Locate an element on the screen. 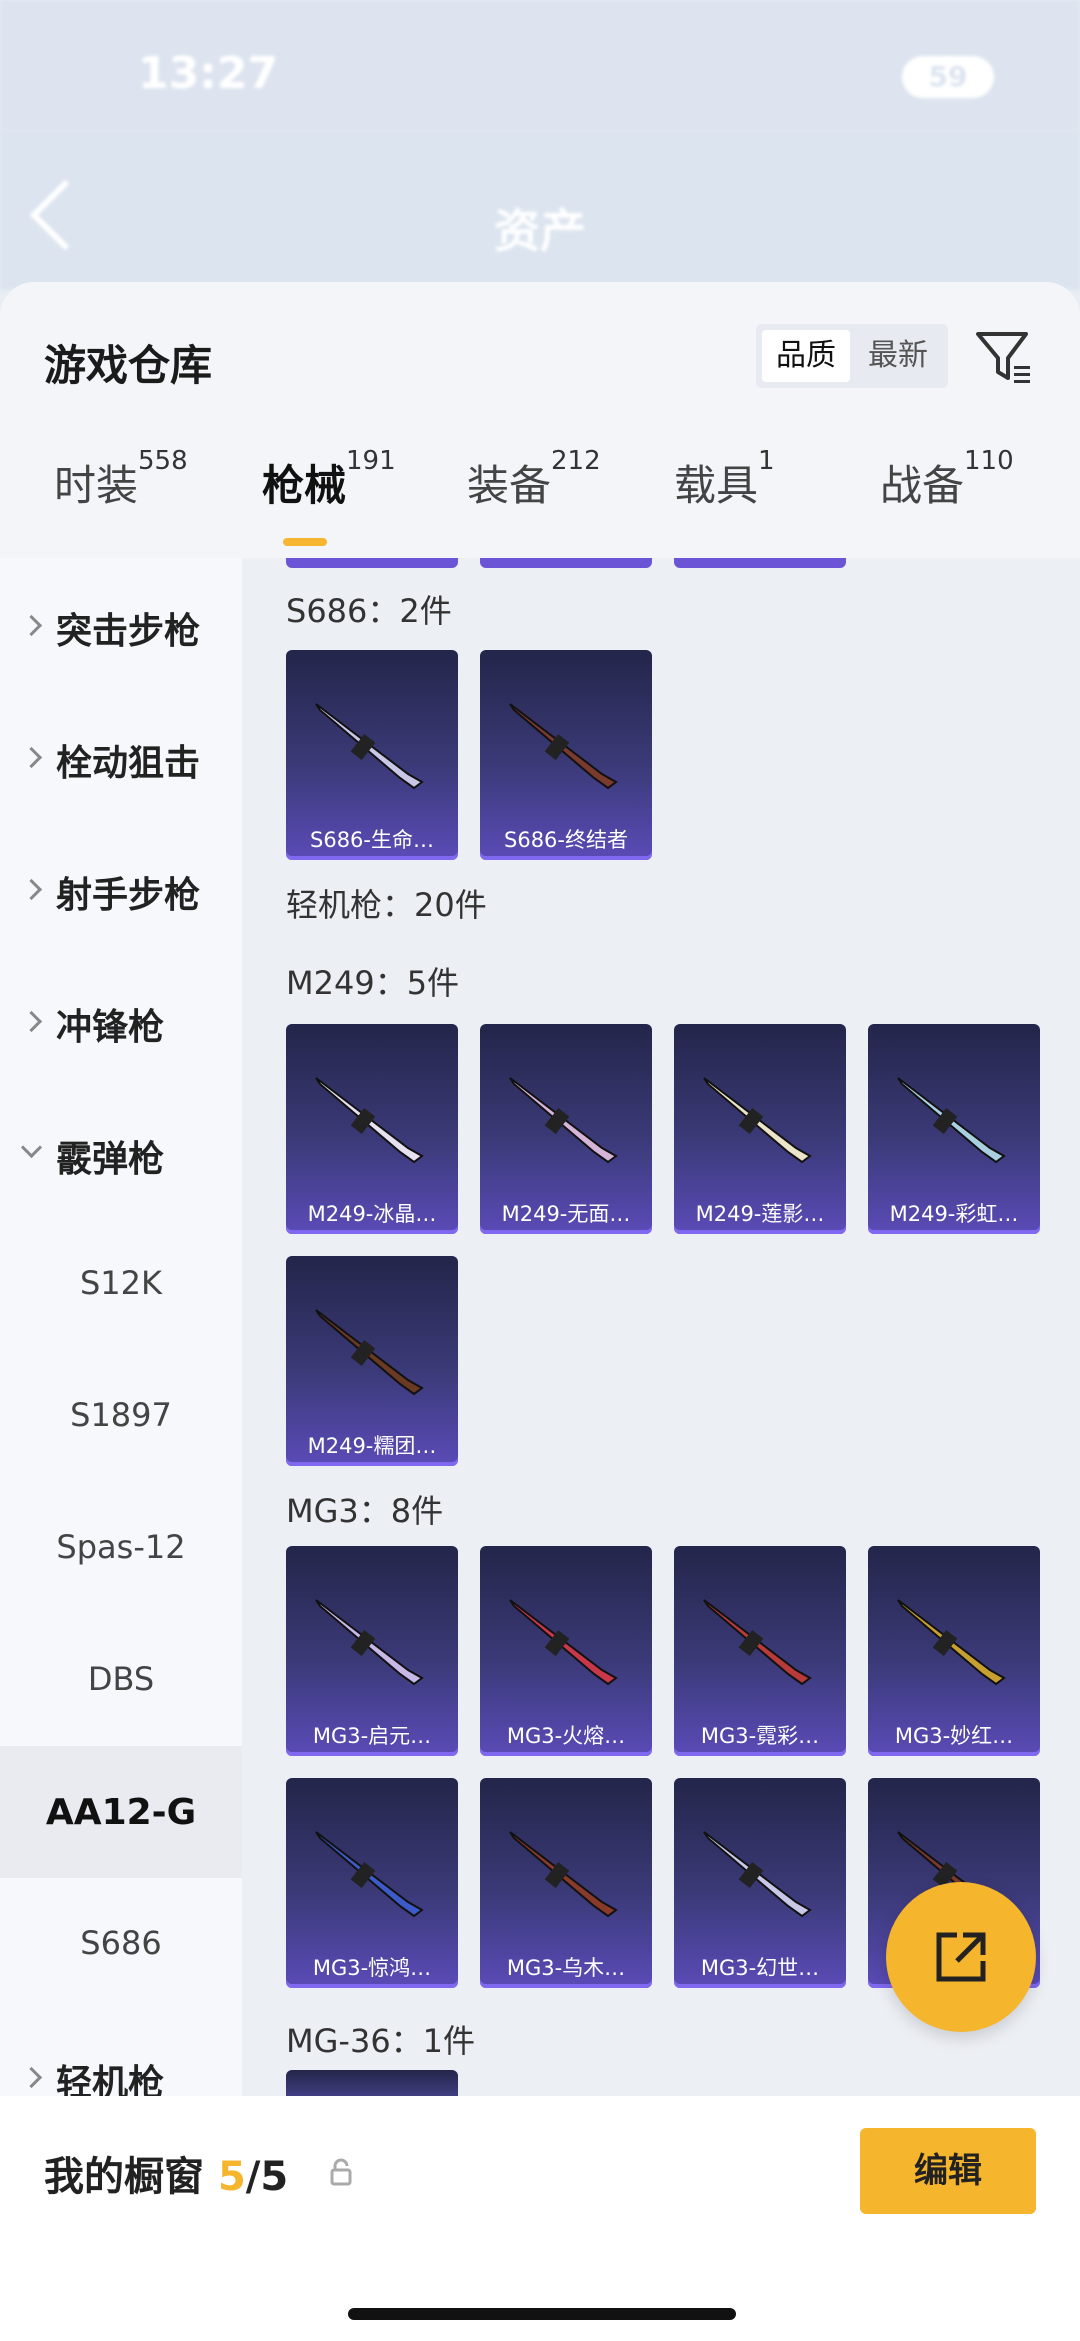 The width and height of the screenshot is (1080, 2341). page-title: 资产 is located at coordinates (540, 231).